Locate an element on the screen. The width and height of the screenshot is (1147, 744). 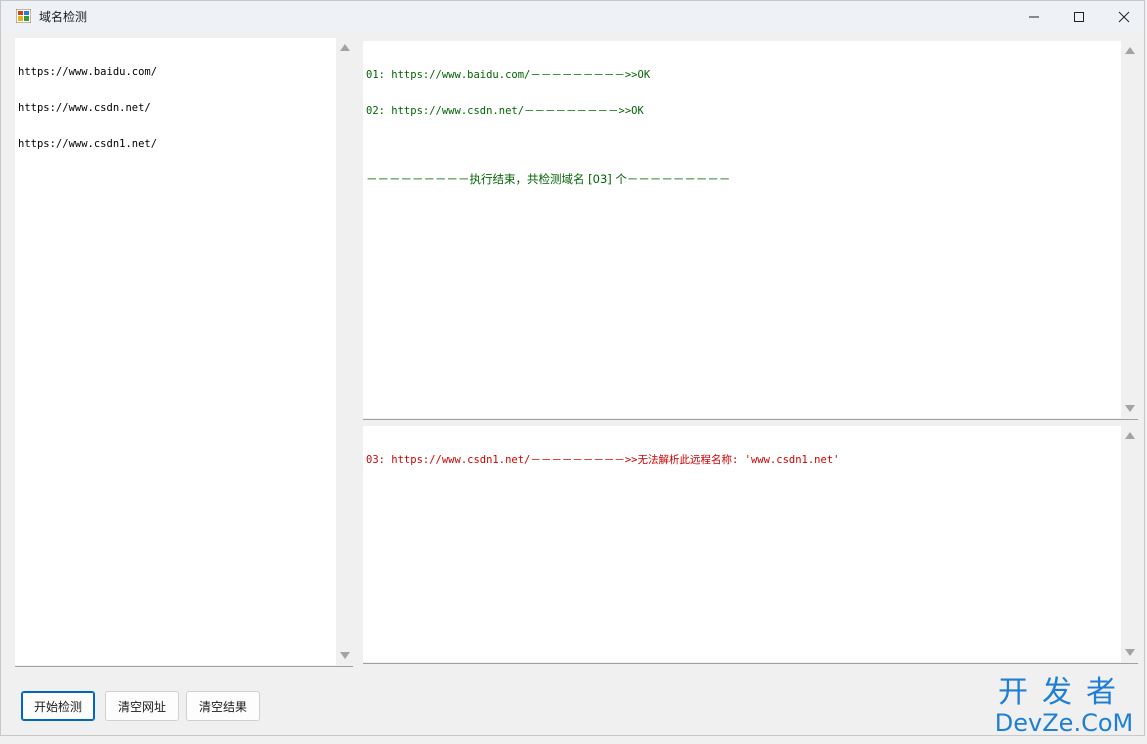
maximize-button is located at coordinates (1079, 16).